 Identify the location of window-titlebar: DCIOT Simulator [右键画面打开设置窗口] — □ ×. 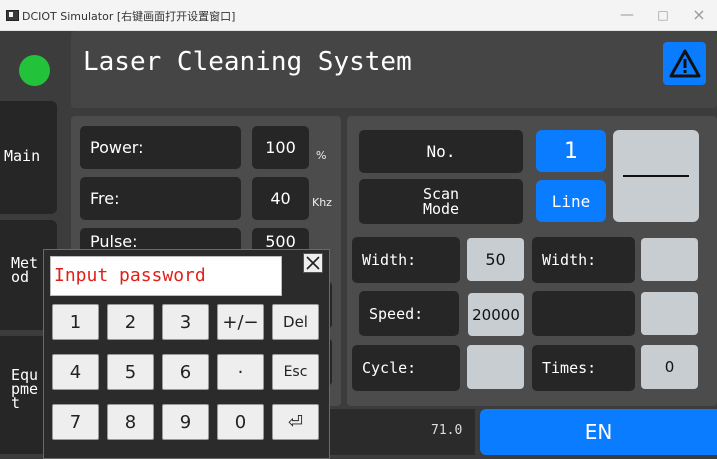
(358, 15).